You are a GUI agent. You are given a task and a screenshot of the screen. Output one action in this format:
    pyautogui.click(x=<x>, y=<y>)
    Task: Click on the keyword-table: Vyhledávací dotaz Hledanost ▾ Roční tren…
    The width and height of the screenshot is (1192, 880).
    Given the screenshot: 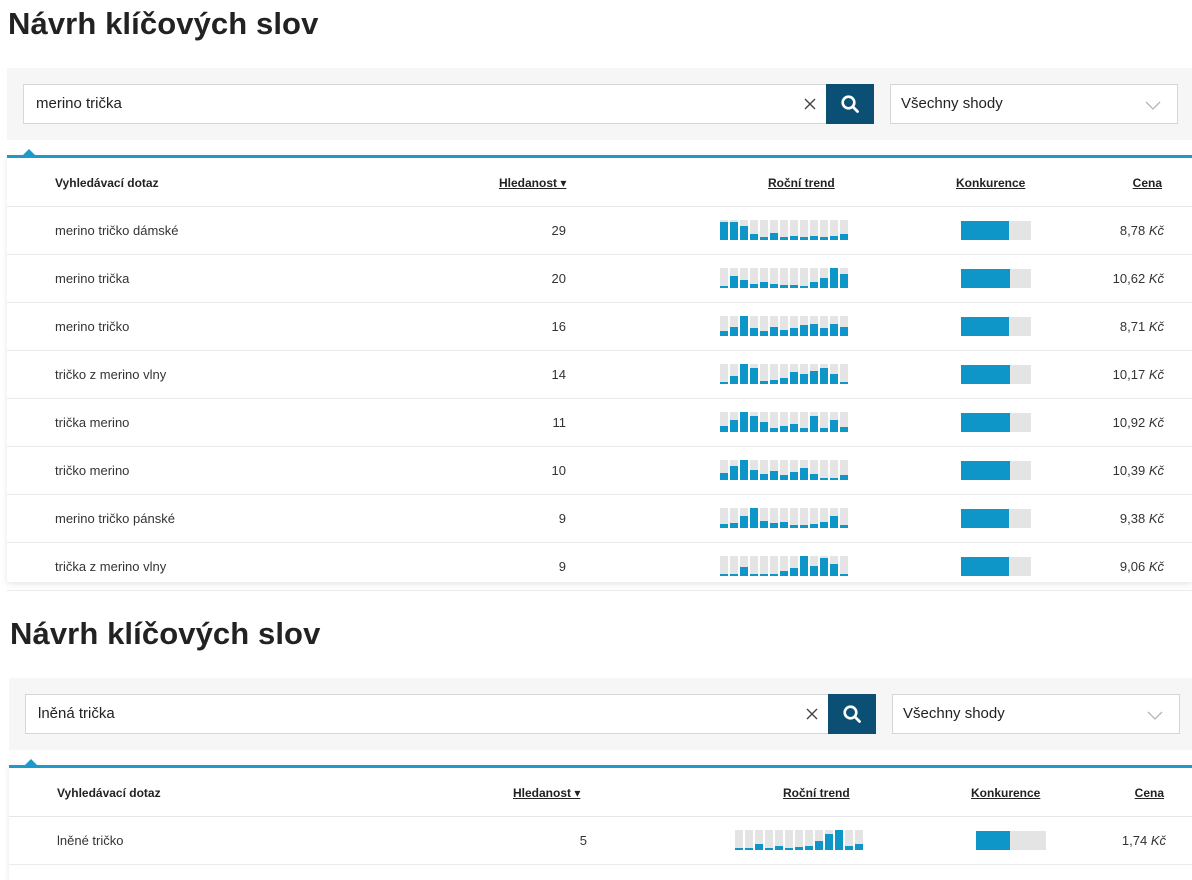 What is the action you would take?
    pyautogui.click(x=600, y=819)
    